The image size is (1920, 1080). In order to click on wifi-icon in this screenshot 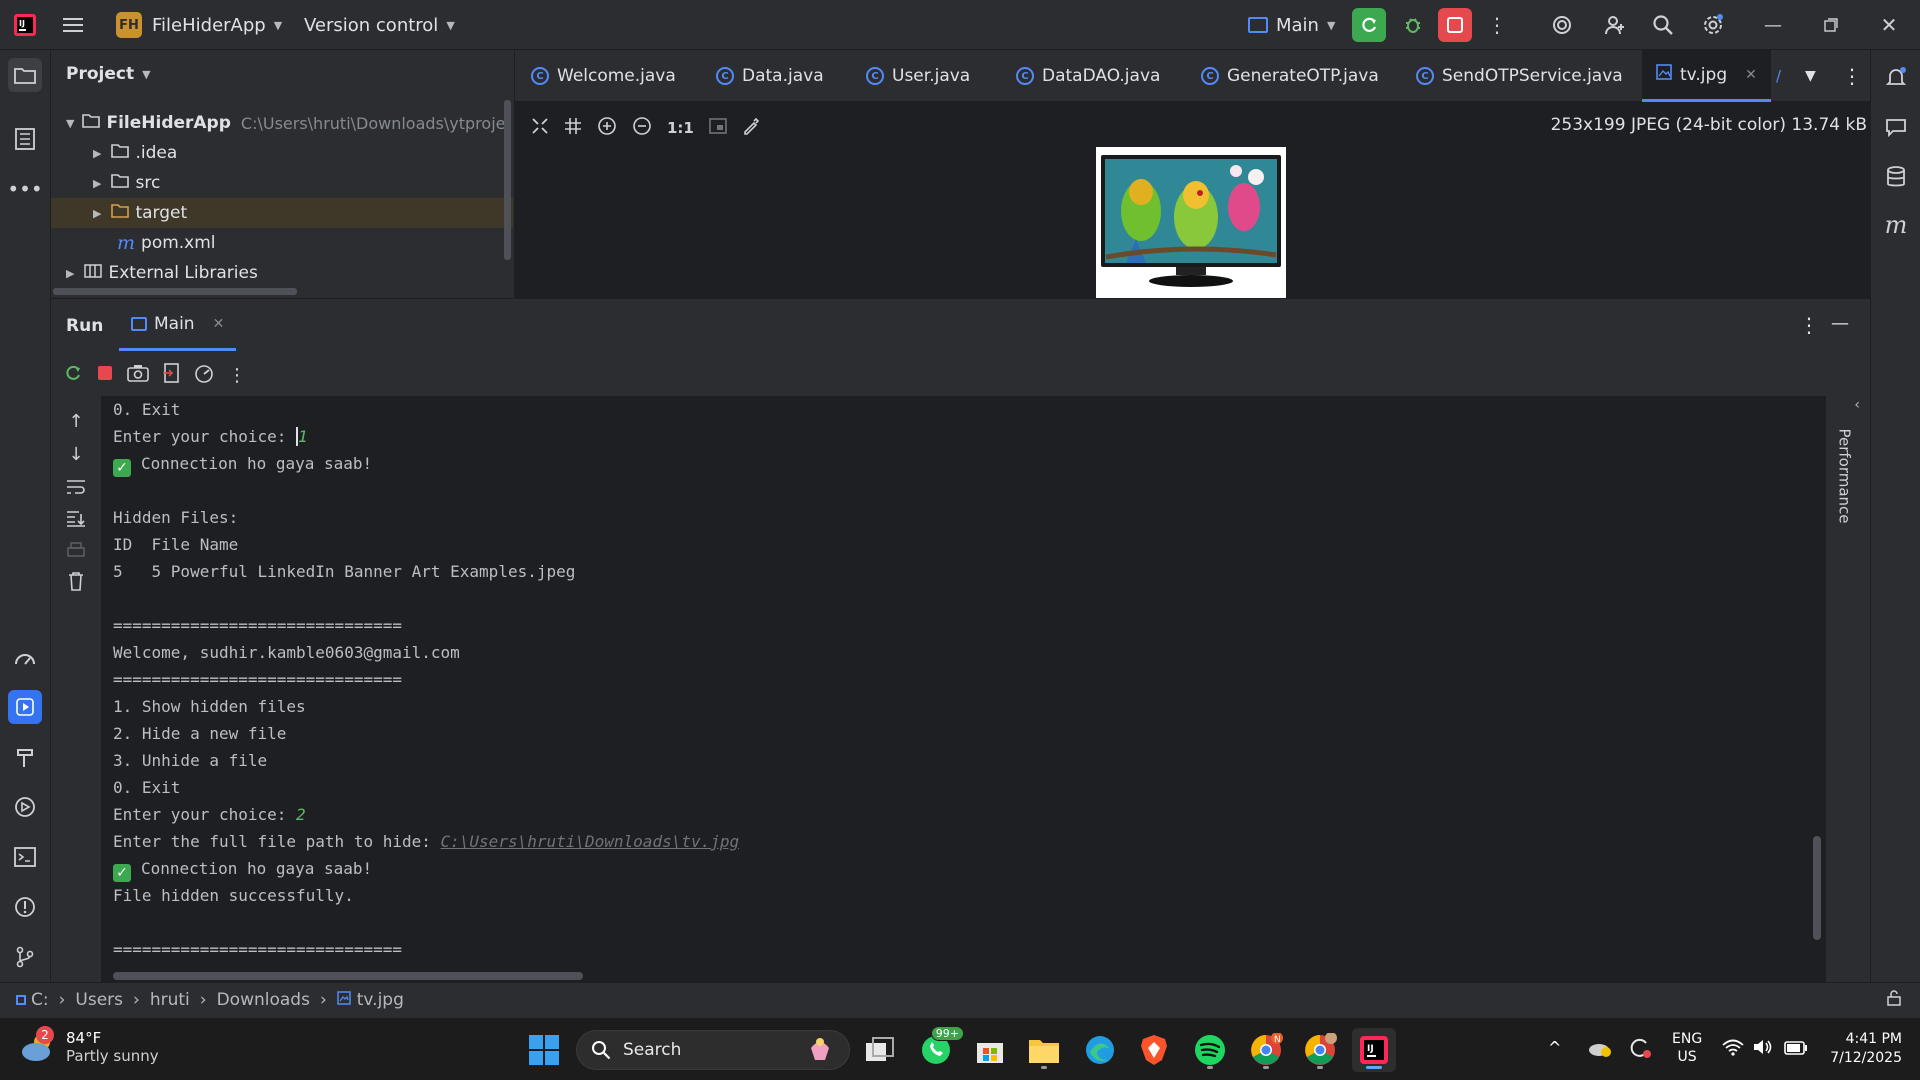, I will do `click(1733, 1049)`.